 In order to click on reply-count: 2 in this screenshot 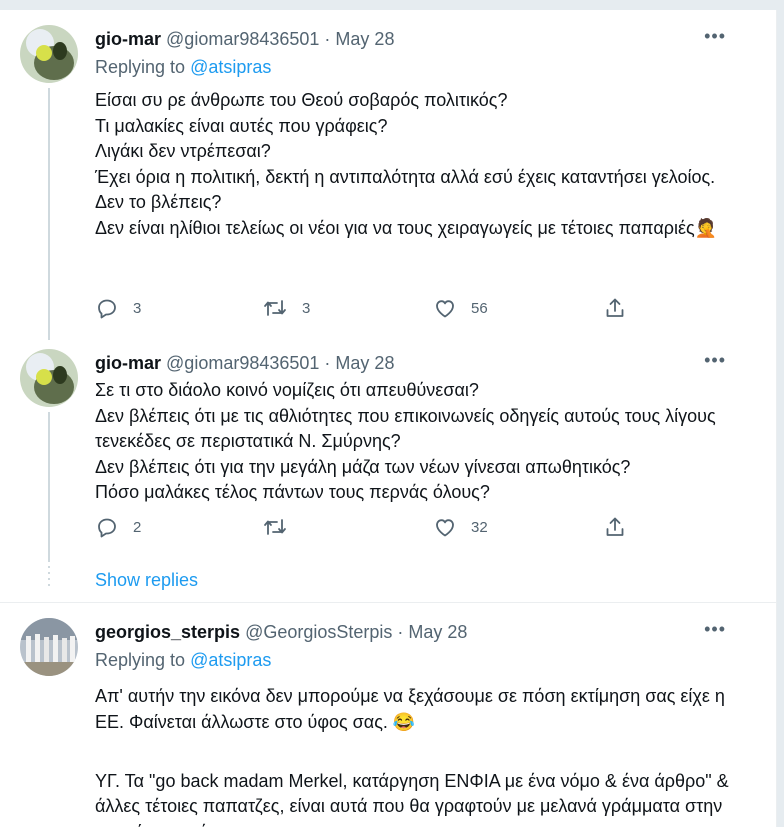, I will do `click(137, 527)`.